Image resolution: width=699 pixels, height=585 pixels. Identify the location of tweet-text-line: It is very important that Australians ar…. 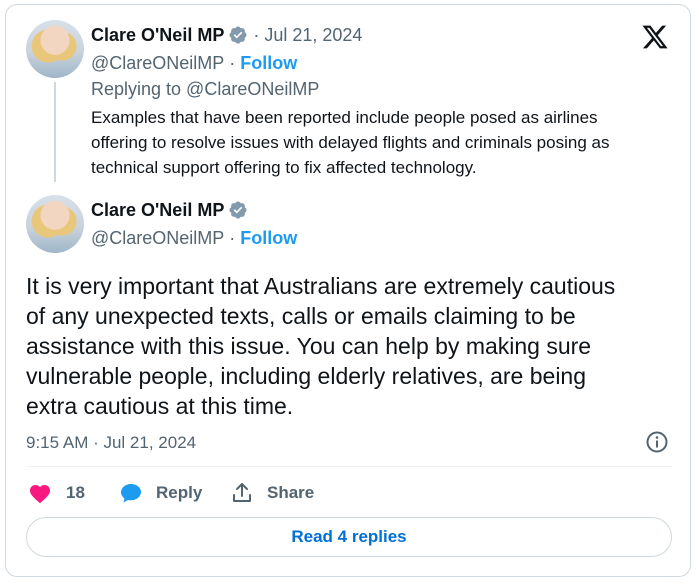
(321, 286).